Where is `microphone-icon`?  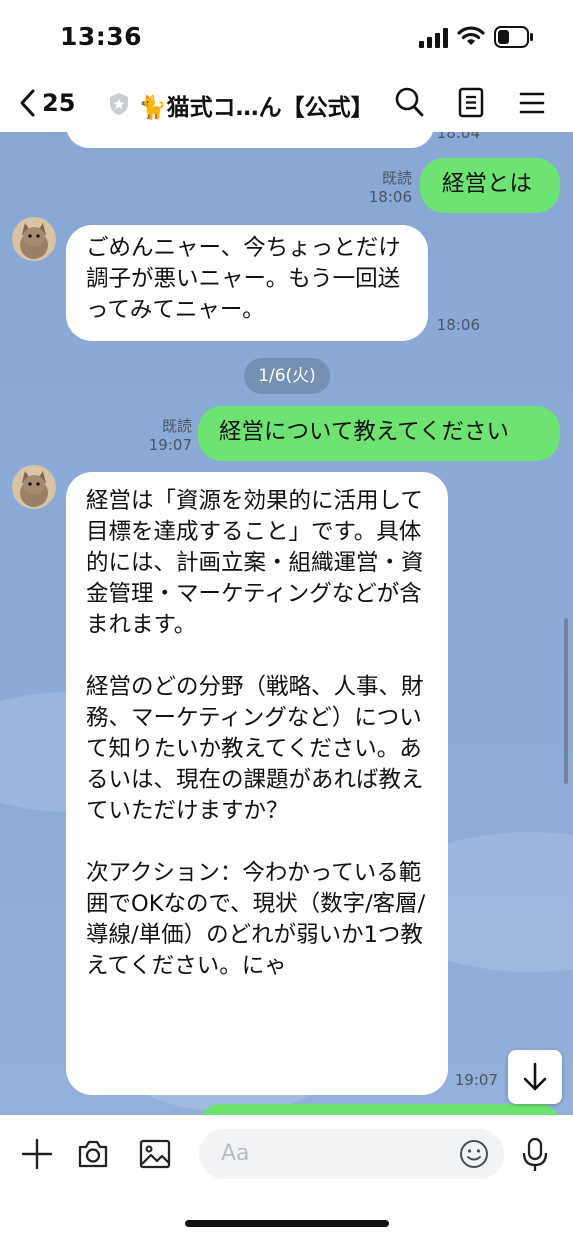 microphone-icon is located at coordinates (535, 1155).